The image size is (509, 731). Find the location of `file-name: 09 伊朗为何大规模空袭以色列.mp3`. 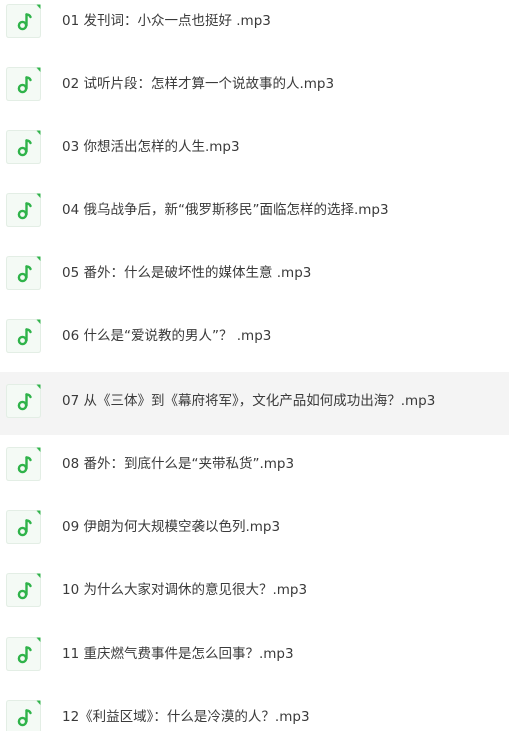

file-name: 09 伊朗为何大规模空袭以色列.mp3 is located at coordinates (171, 527).